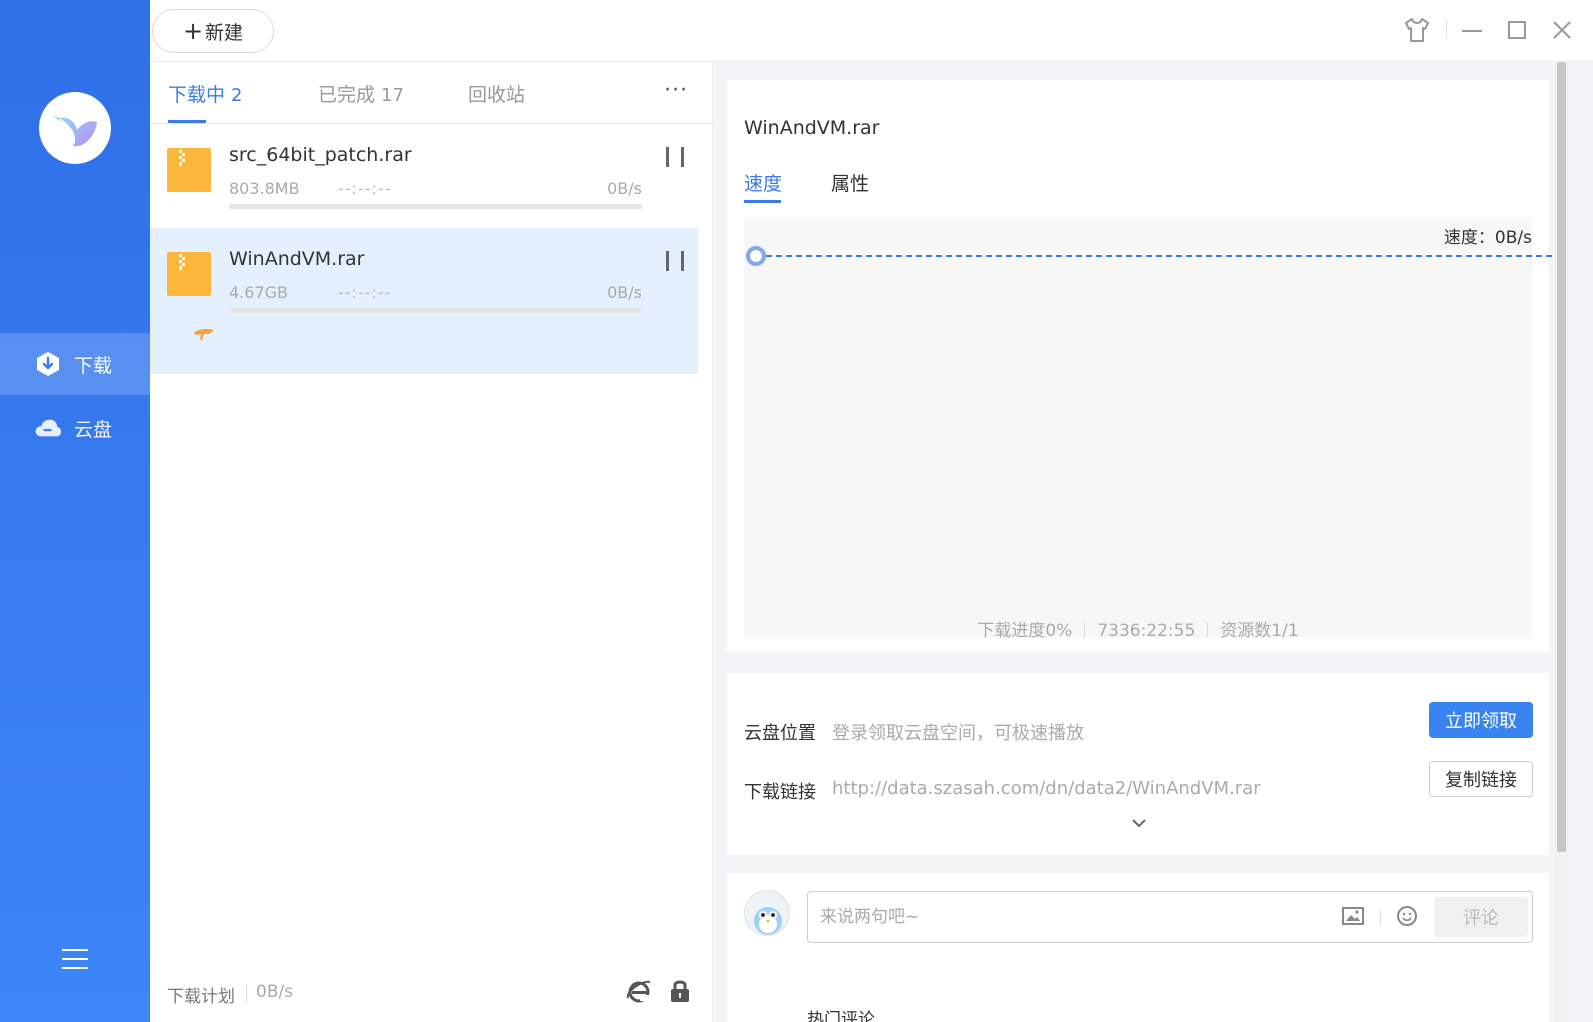  I want to click on task-file-size: 803.8MB, so click(264, 188).